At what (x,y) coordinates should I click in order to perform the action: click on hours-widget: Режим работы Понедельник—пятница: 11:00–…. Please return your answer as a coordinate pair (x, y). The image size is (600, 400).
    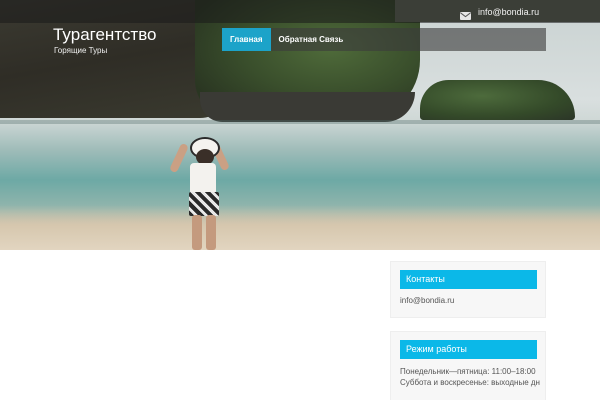
    Looking at the image, I should click on (468, 365).